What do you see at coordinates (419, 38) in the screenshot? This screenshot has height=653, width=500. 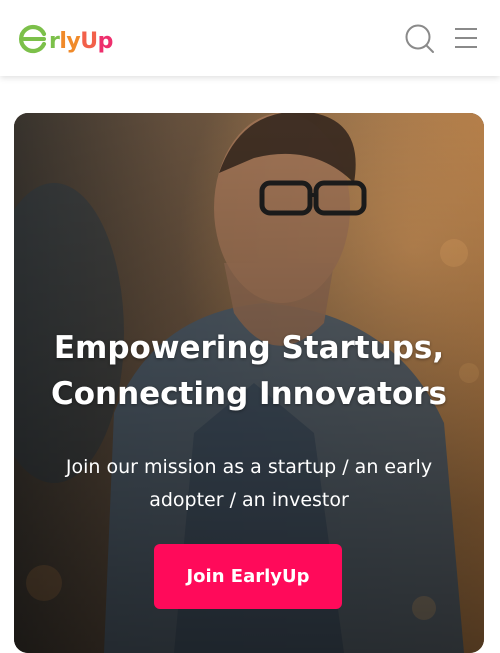 I see `search-icon` at bounding box center [419, 38].